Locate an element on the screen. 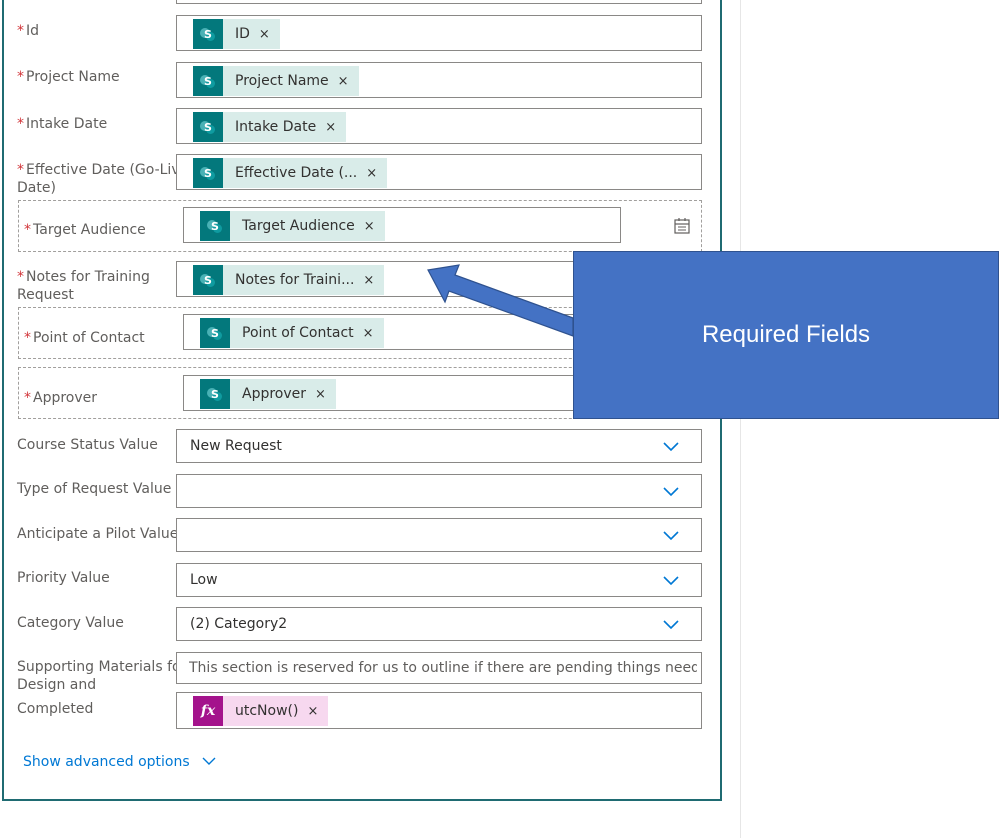 The width and height of the screenshot is (999, 838). project-name-input: S Project Name × is located at coordinates (439, 80).